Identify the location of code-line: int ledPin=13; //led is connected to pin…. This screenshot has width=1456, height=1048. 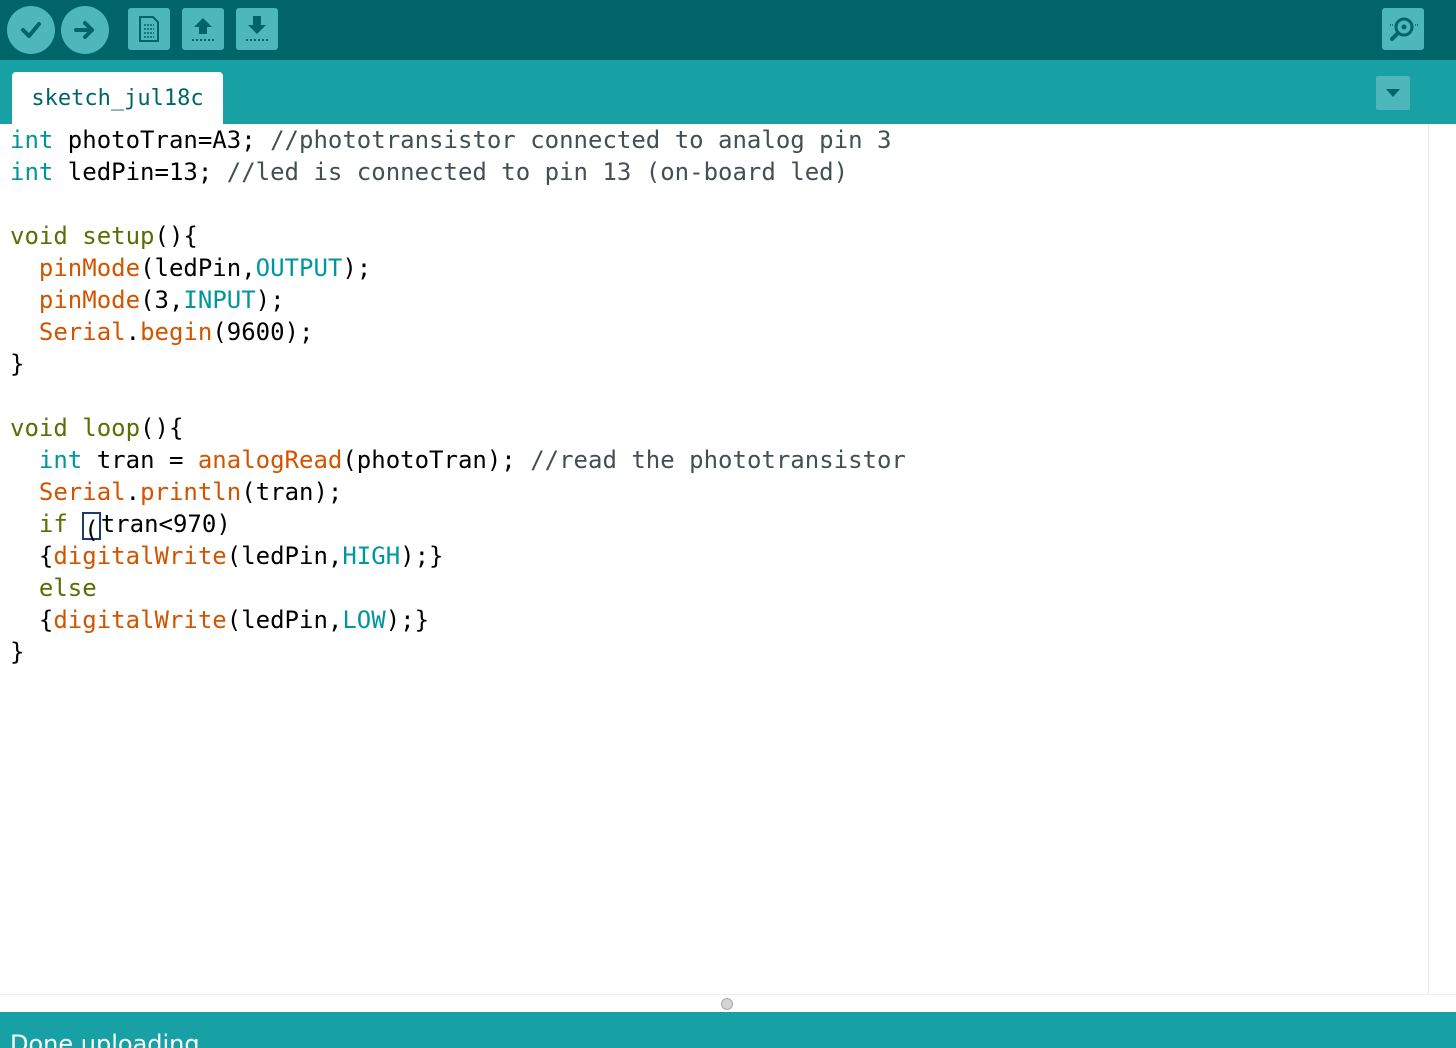
(429, 172).